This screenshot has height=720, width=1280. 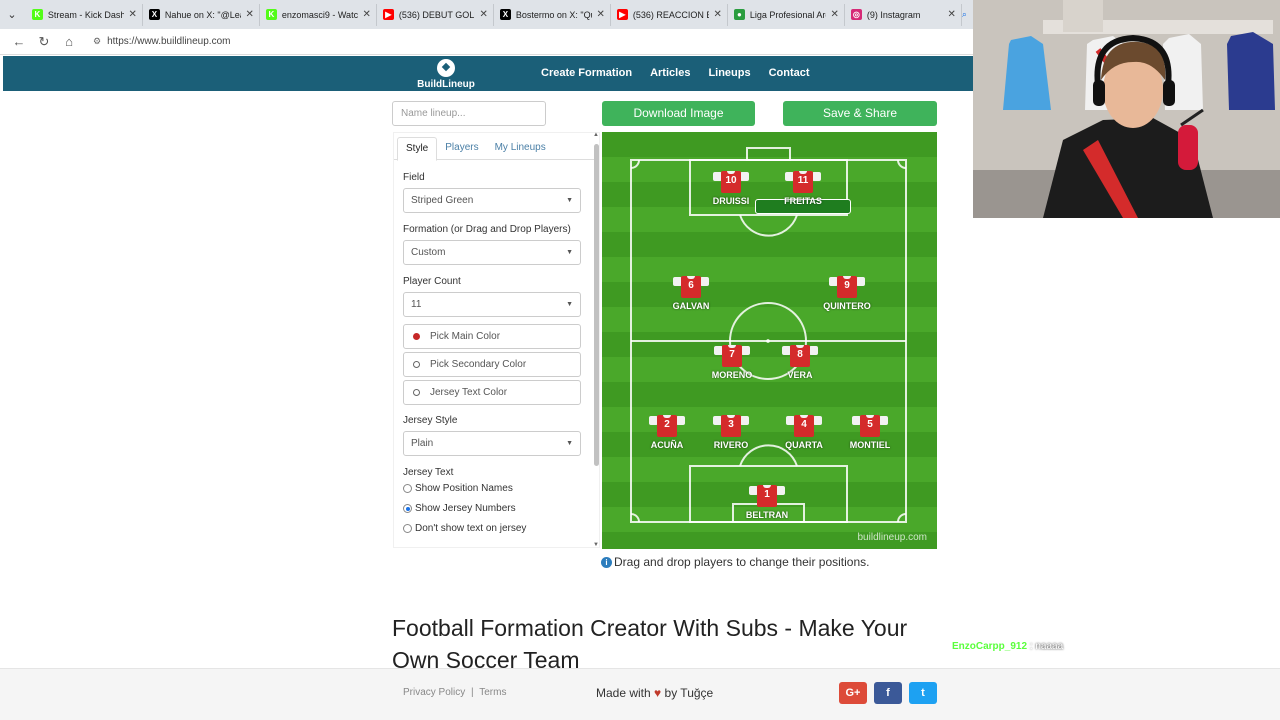 What do you see at coordinates (767, 515) in the screenshot?
I see `player-name: BELTRAN` at bounding box center [767, 515].